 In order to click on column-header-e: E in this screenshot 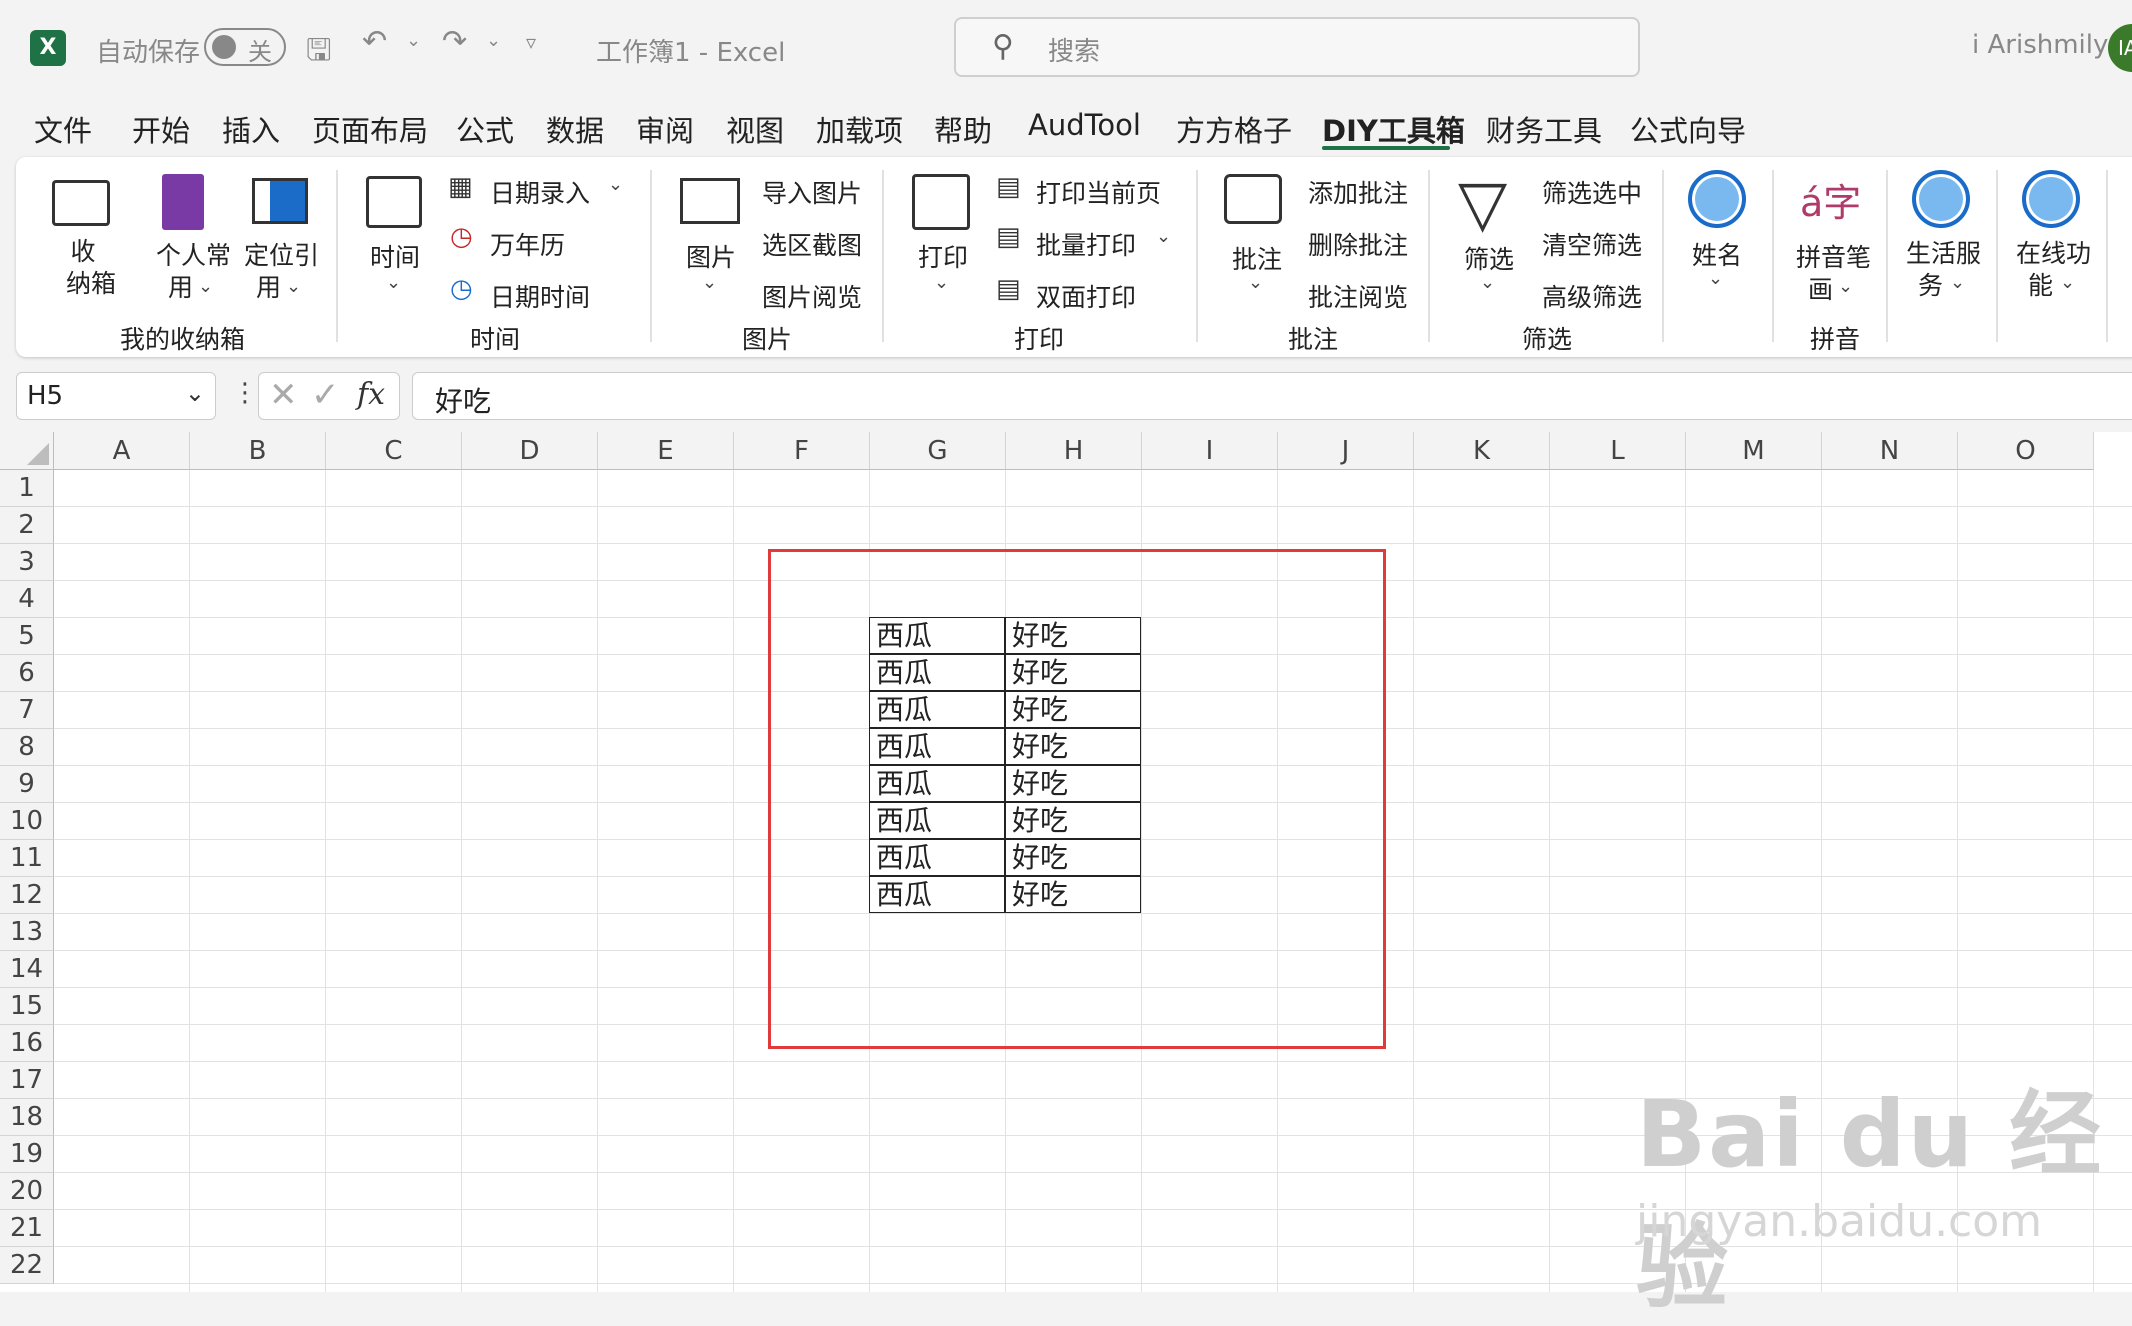, I will do `click(666, 451)`.